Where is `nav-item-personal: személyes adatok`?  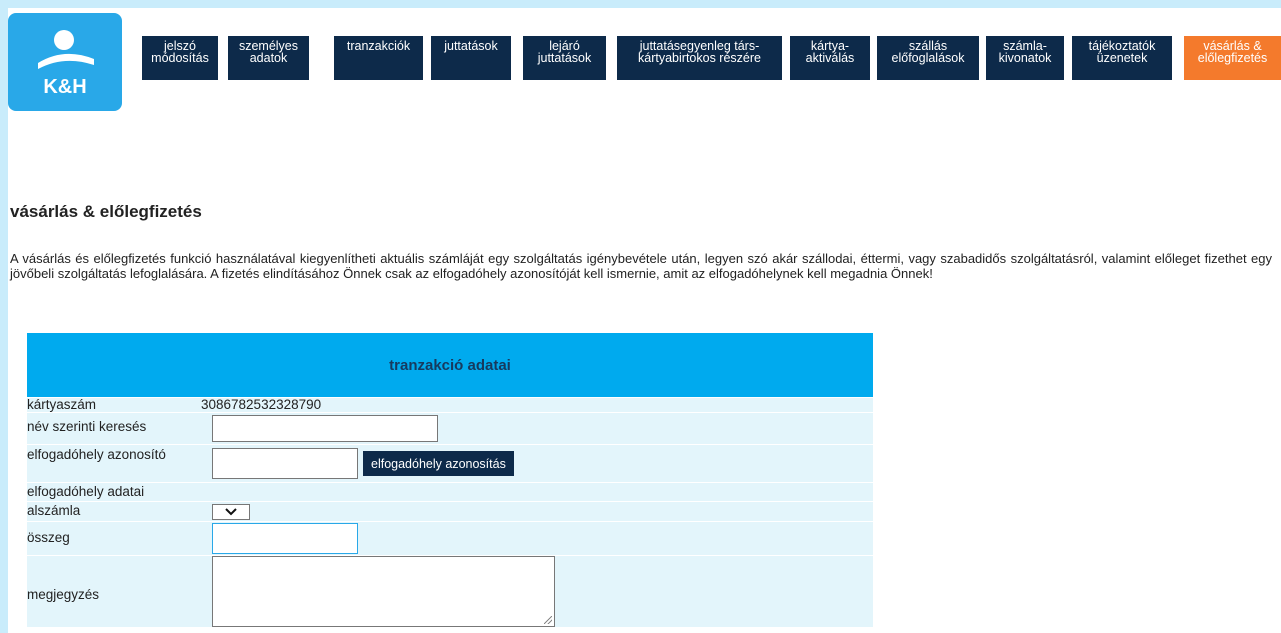
nav-item-personal: személyes adatok is located at coordinates (268, 58).